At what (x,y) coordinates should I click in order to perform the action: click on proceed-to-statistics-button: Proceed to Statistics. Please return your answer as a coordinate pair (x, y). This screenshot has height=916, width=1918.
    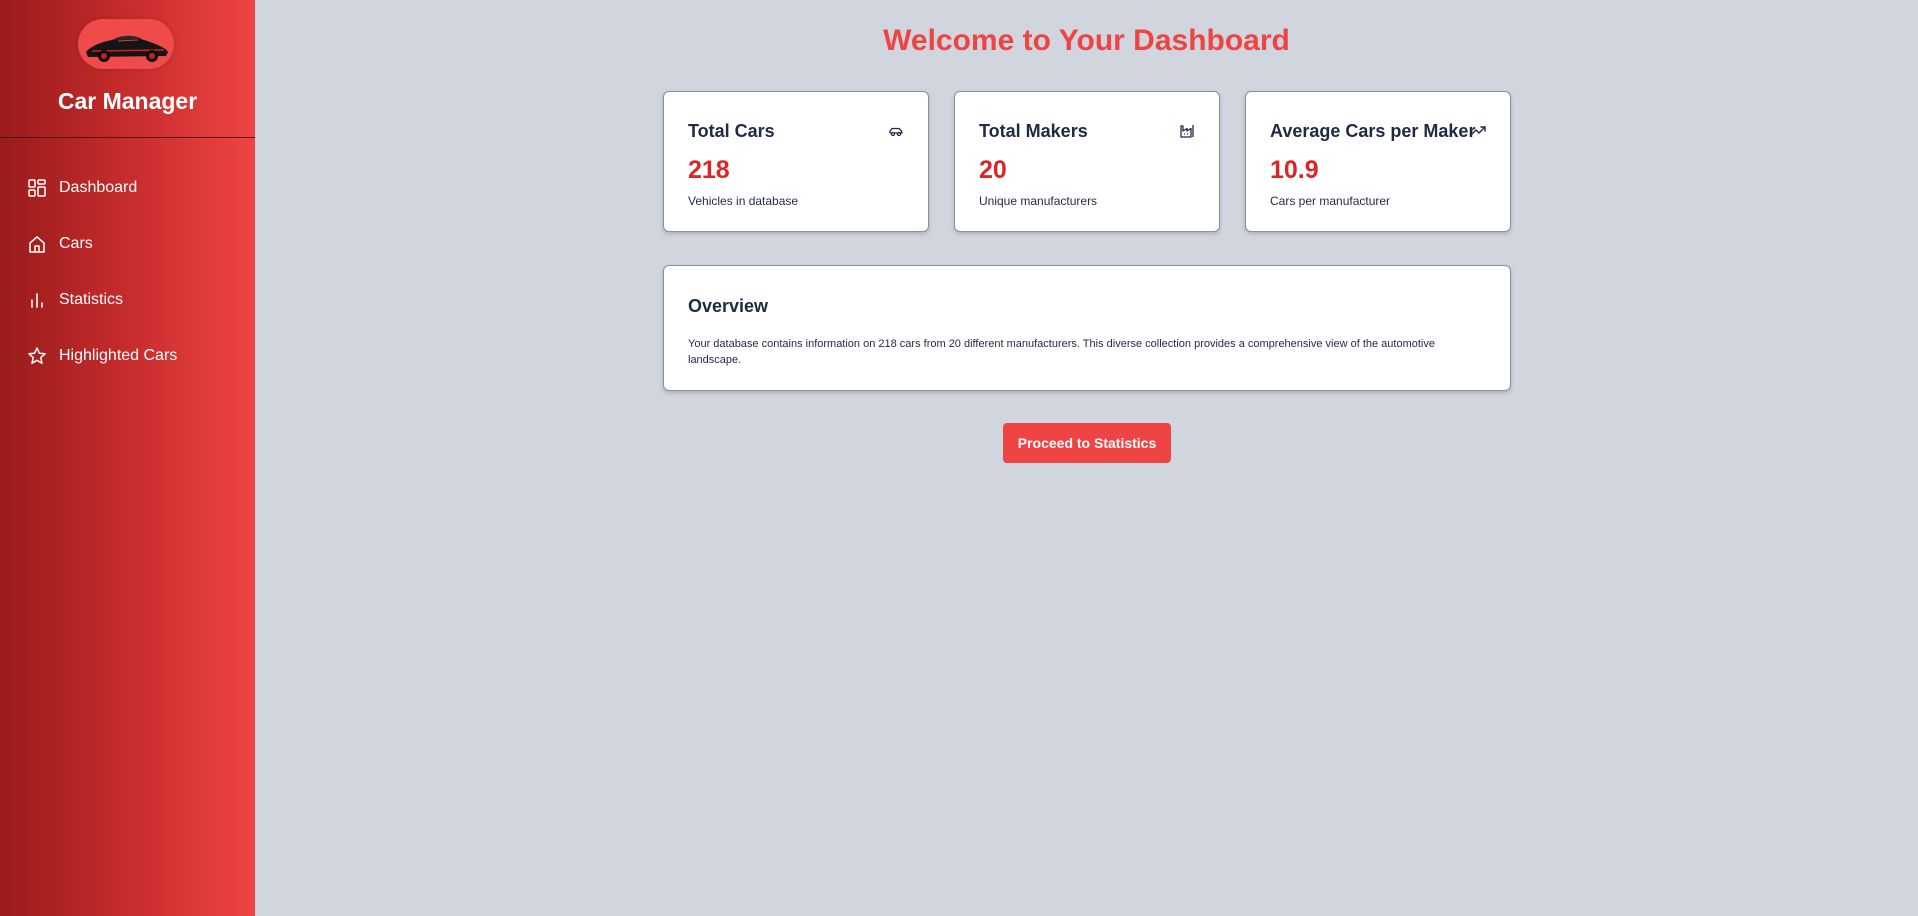
    Looking at the image, I should click on (1087, 443).